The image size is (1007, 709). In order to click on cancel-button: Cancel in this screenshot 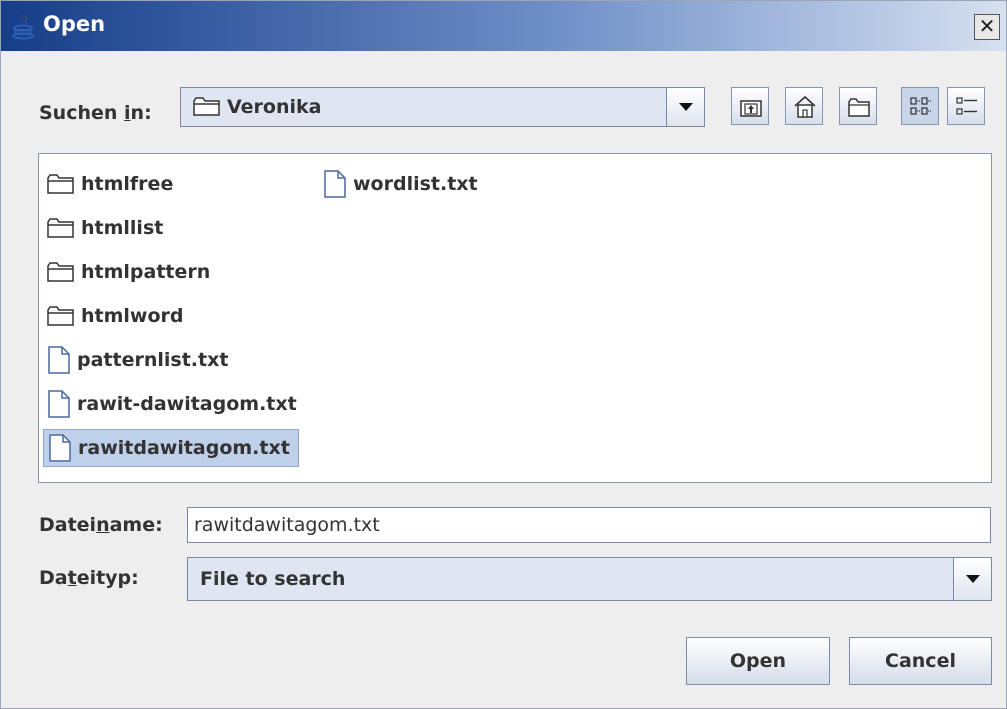, I will do `click(920, 661)`.